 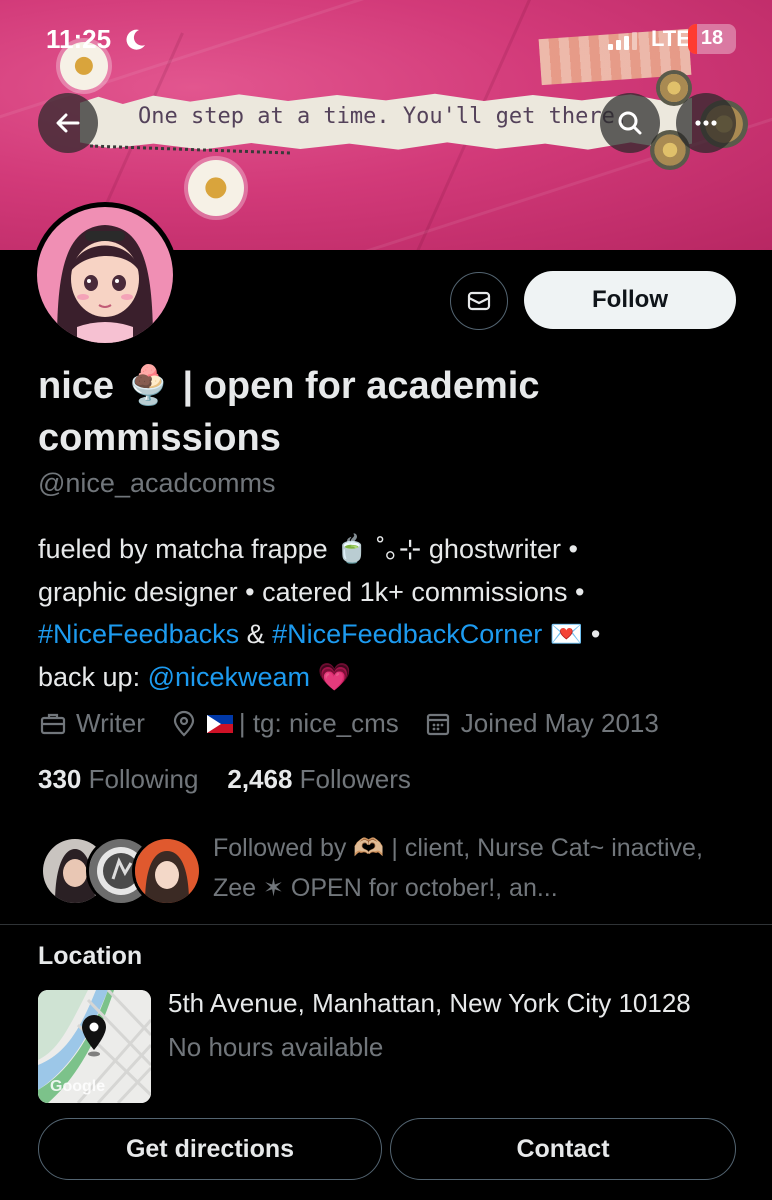 What do you see at coordinates (60, 779) in the screenshot?
I see `following-count: 330` at bounding box center [60, 779].